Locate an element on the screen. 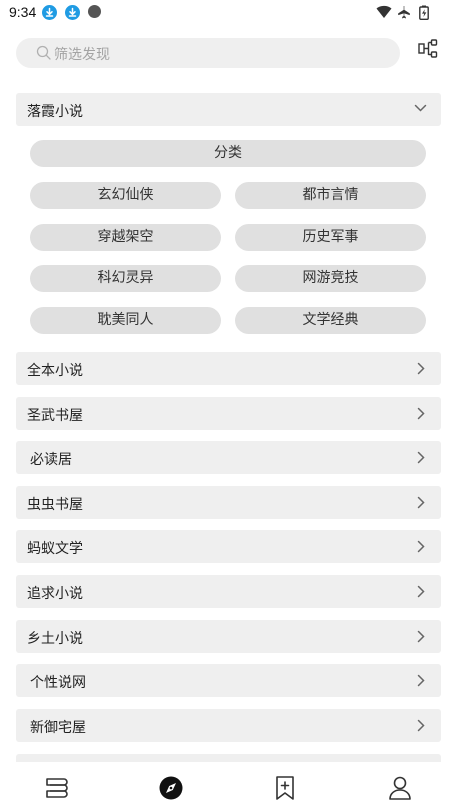  source-row: 个性说网 is located at coordinates (228, 680).